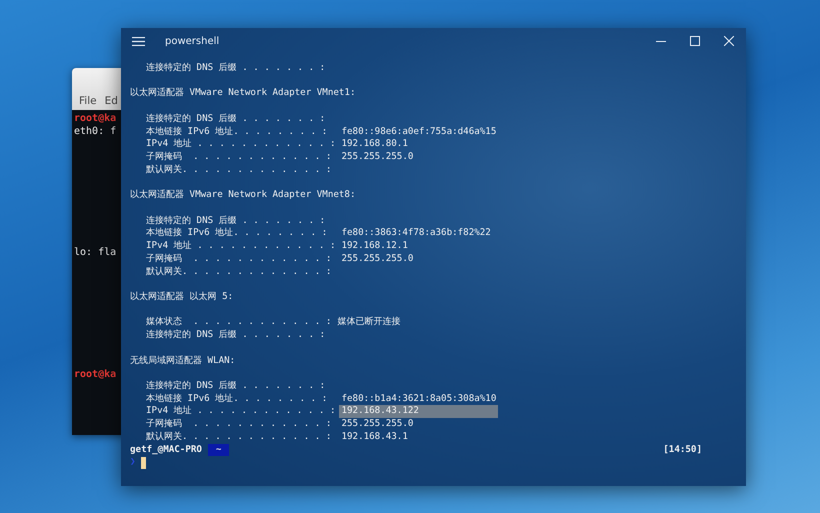  What do you see at coordinates (192, 41) in the screenshot?
I see `window-title: powershell` at bounding box center [192, 41].